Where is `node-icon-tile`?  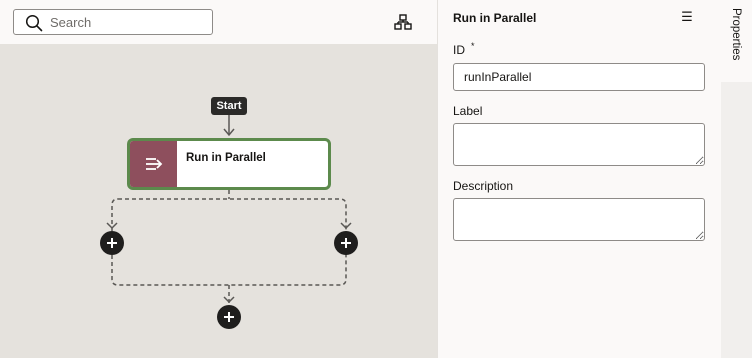
node-icon-tile is located at coordinates (153, 164).